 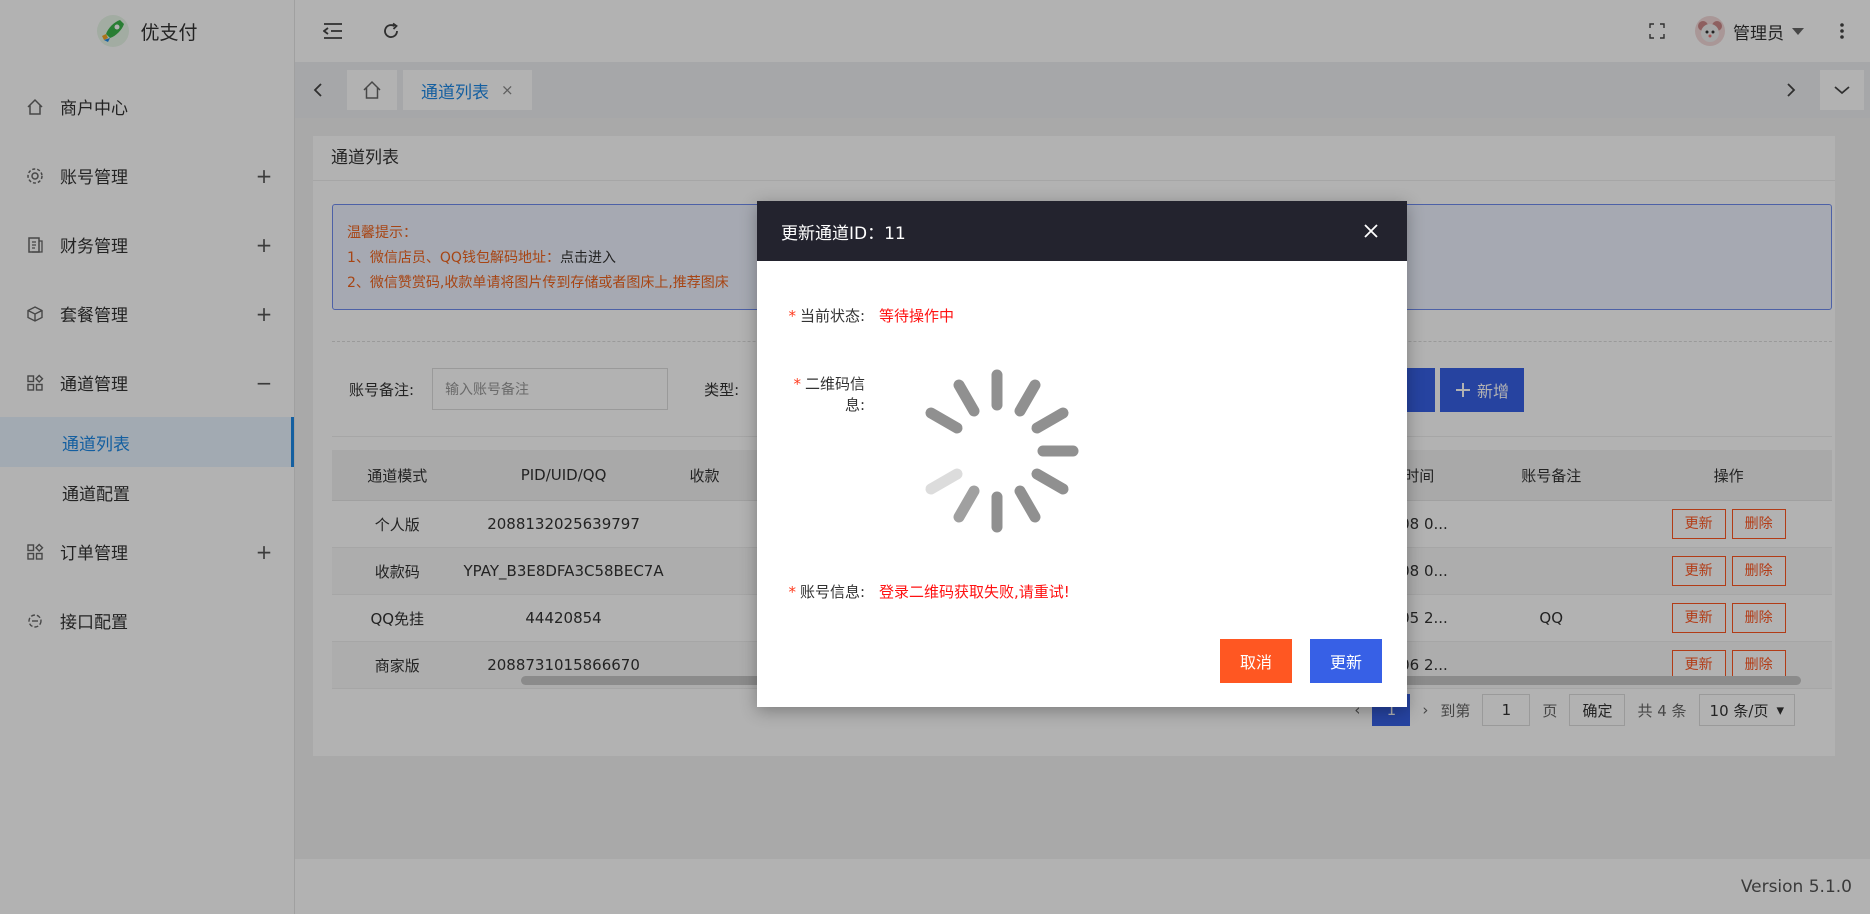 What do you see at coordinates (1256, 661) in the screenshot?
I see `cancel-button: 取消` at bounding box center [1256, 661].